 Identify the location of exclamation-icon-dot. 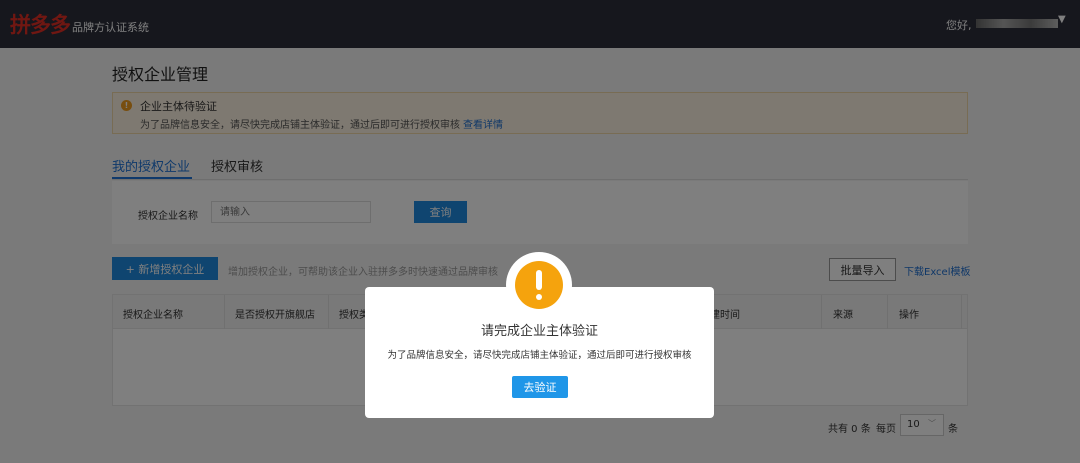
(539, 297).